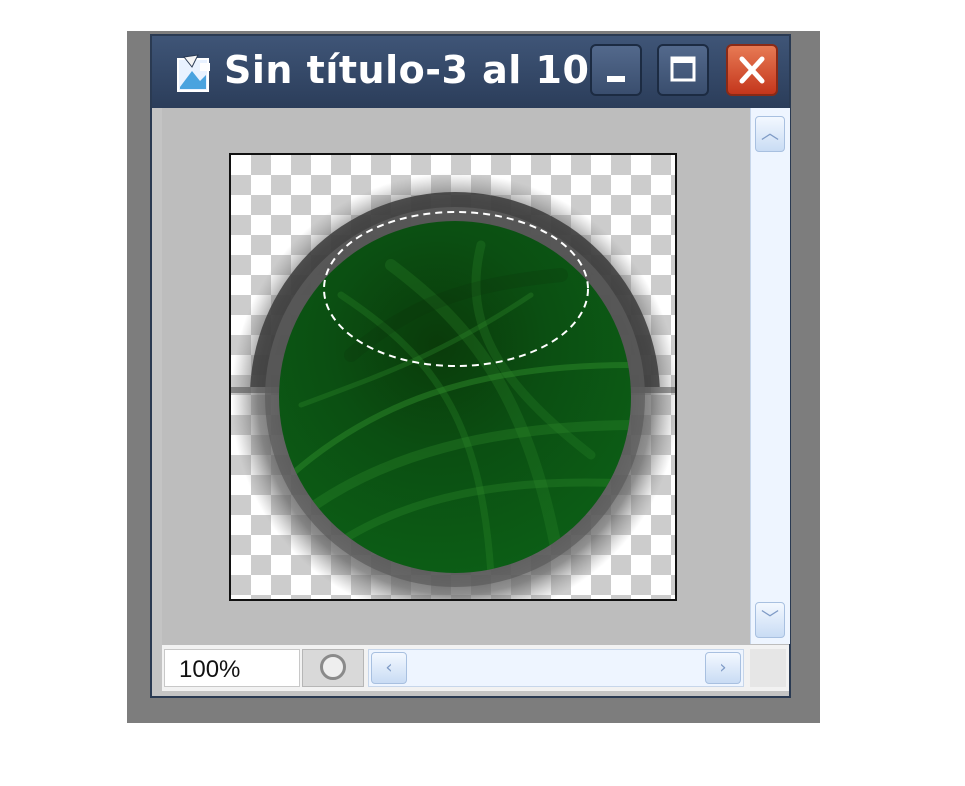 The image size is (965, 786). I want to click on scroll-left-button: ‹, so click(389, 668).